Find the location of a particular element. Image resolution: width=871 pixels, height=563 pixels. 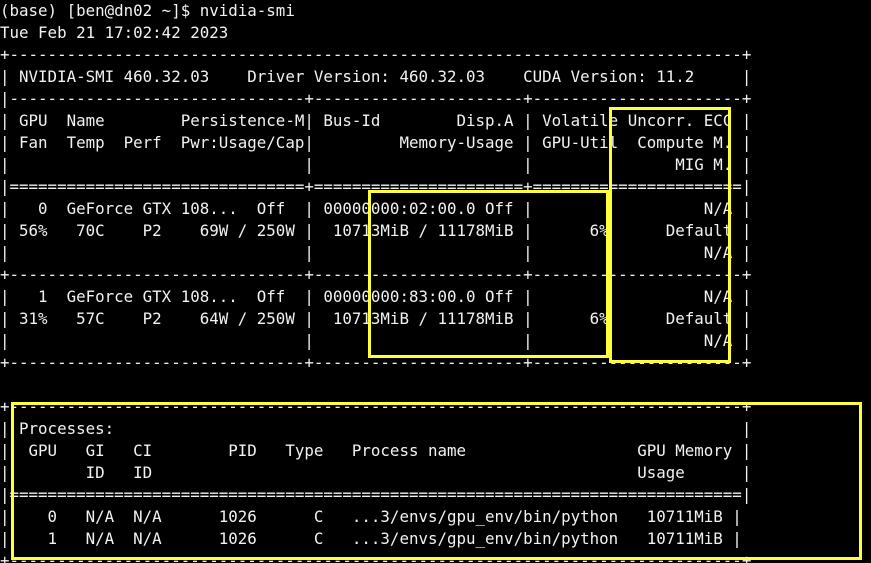

terminal-line-gpu0-row-3: | | | N/A | is located at coordinates (376, 252).